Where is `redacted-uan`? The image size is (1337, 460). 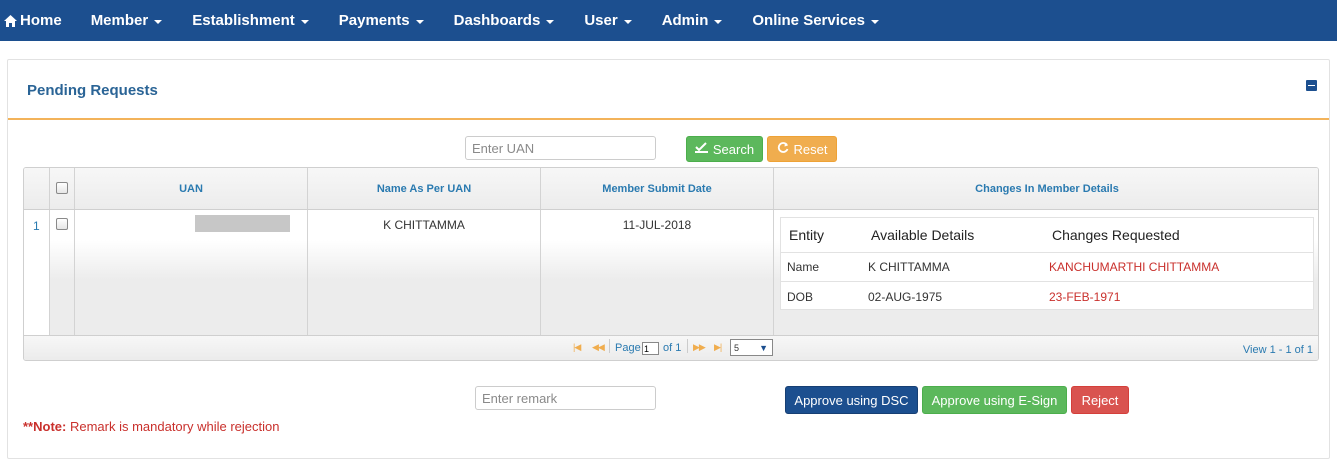 redacted-uan is located at coordinates (242, 223).